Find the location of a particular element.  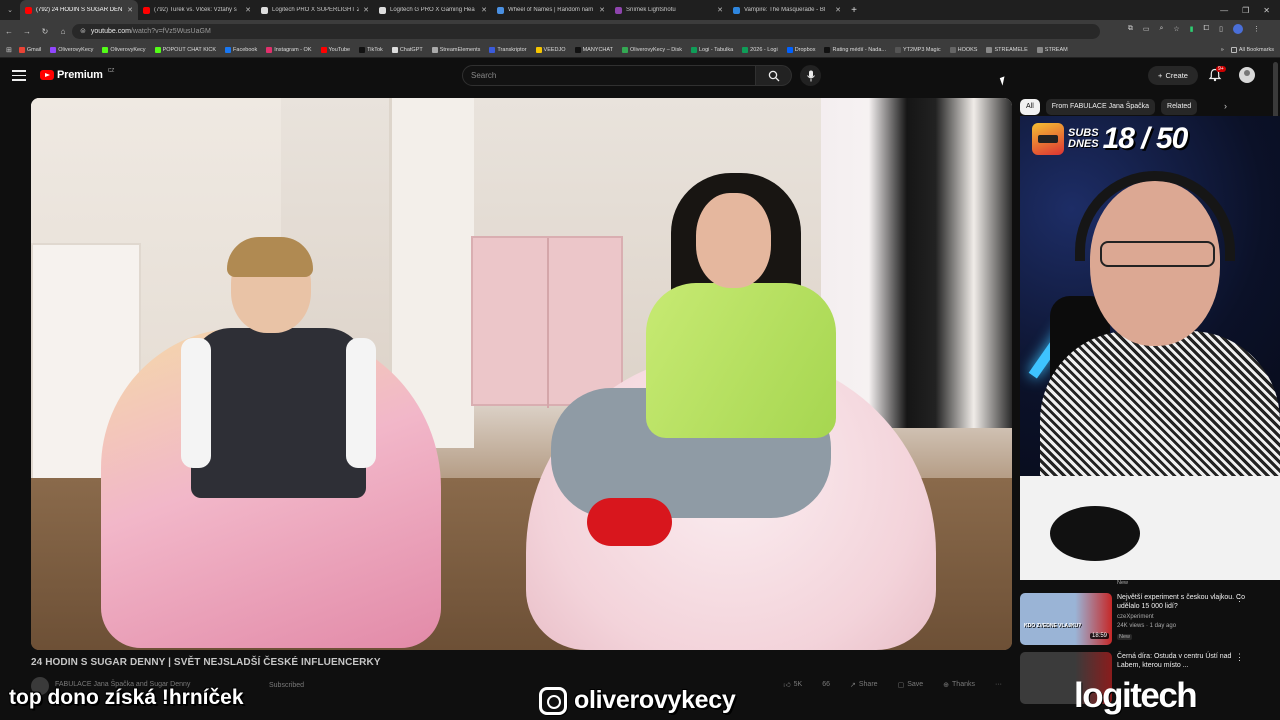

bookmark-item: MANYCHAT is located at coordinates (593, 49).